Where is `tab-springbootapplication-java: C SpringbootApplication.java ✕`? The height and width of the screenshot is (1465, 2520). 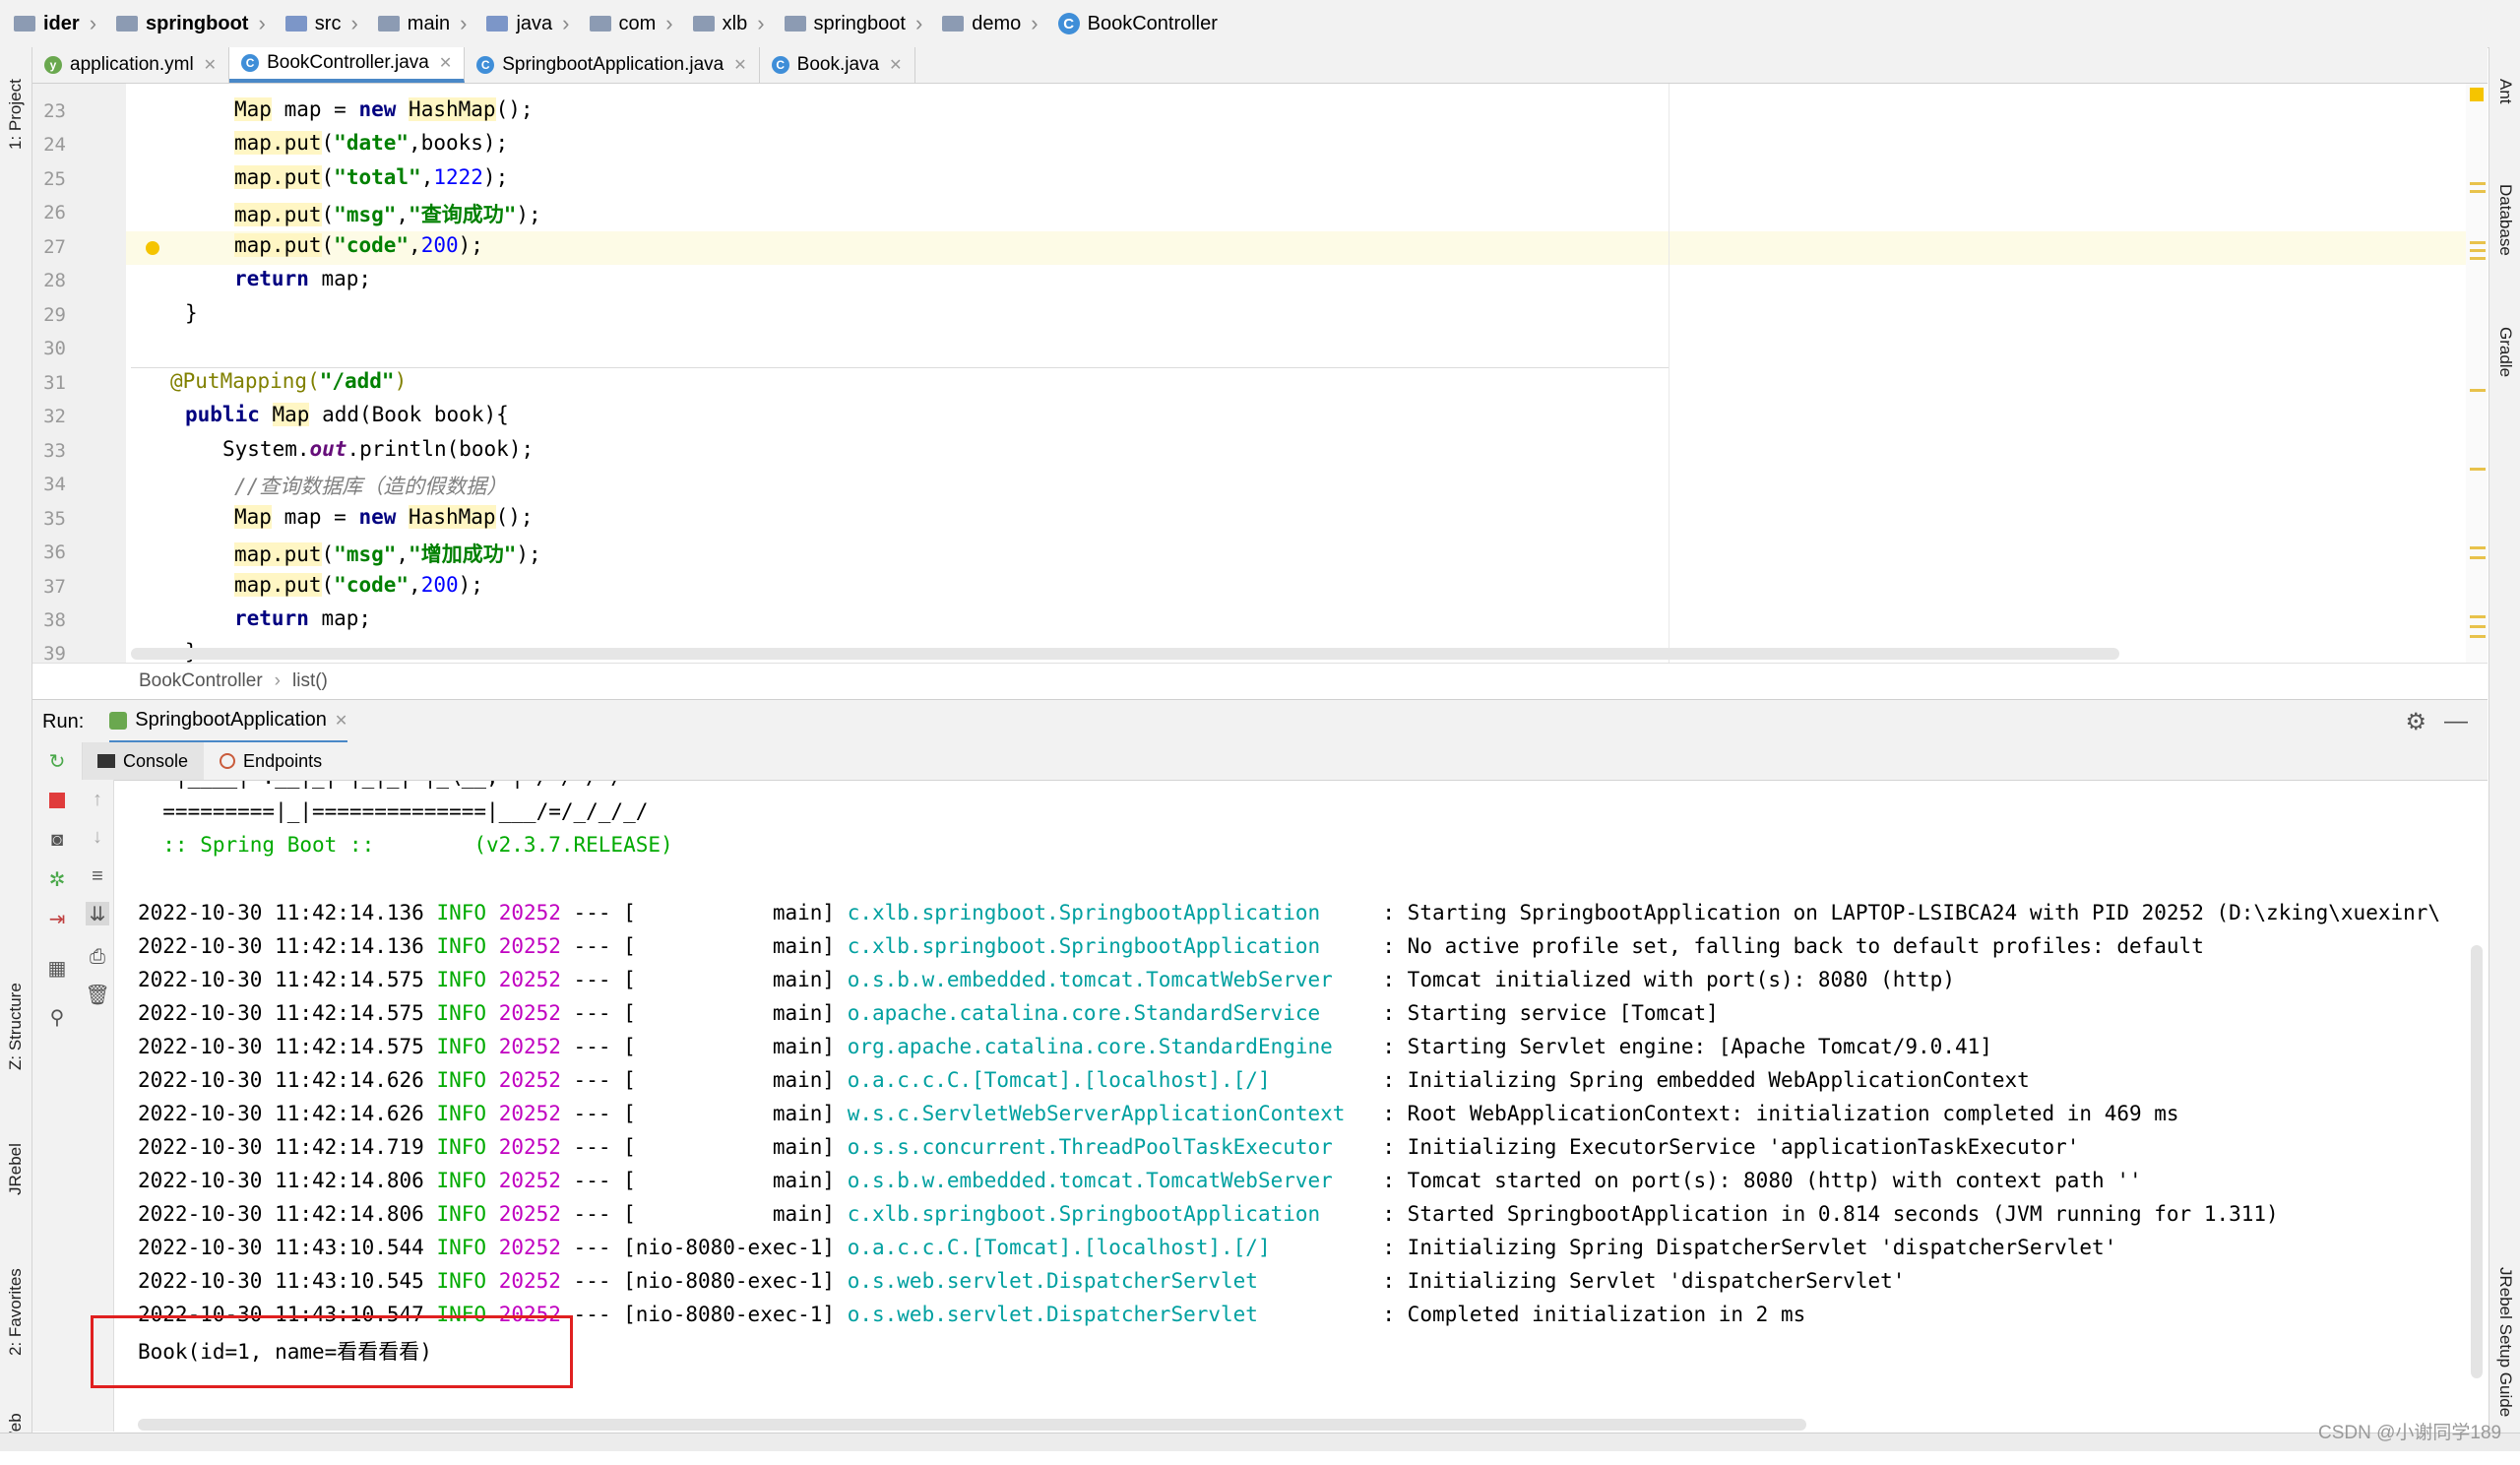 tab-springbootapplication-java: C SpringbootApplication.java ✕ is located at coordinates (612, 65).